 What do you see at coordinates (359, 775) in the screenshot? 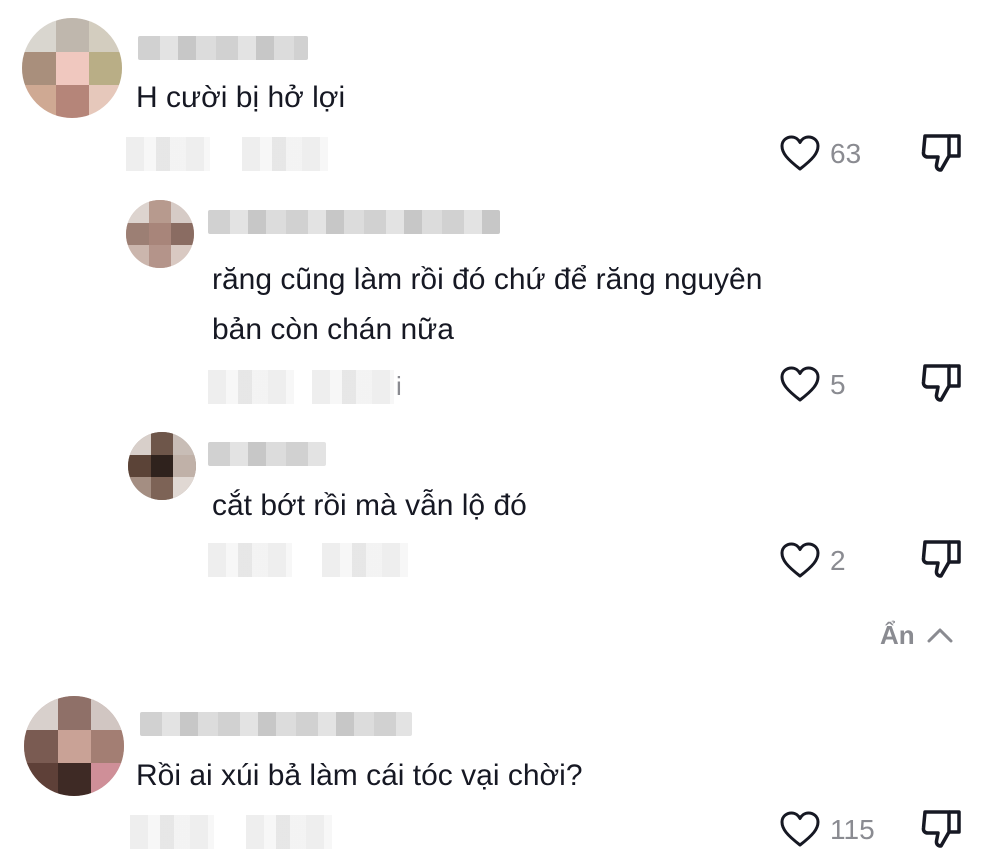
I see `comment-text: Rồi ai xúi bả làm cái tóc vại chời?` at bounding box center [359, 775].